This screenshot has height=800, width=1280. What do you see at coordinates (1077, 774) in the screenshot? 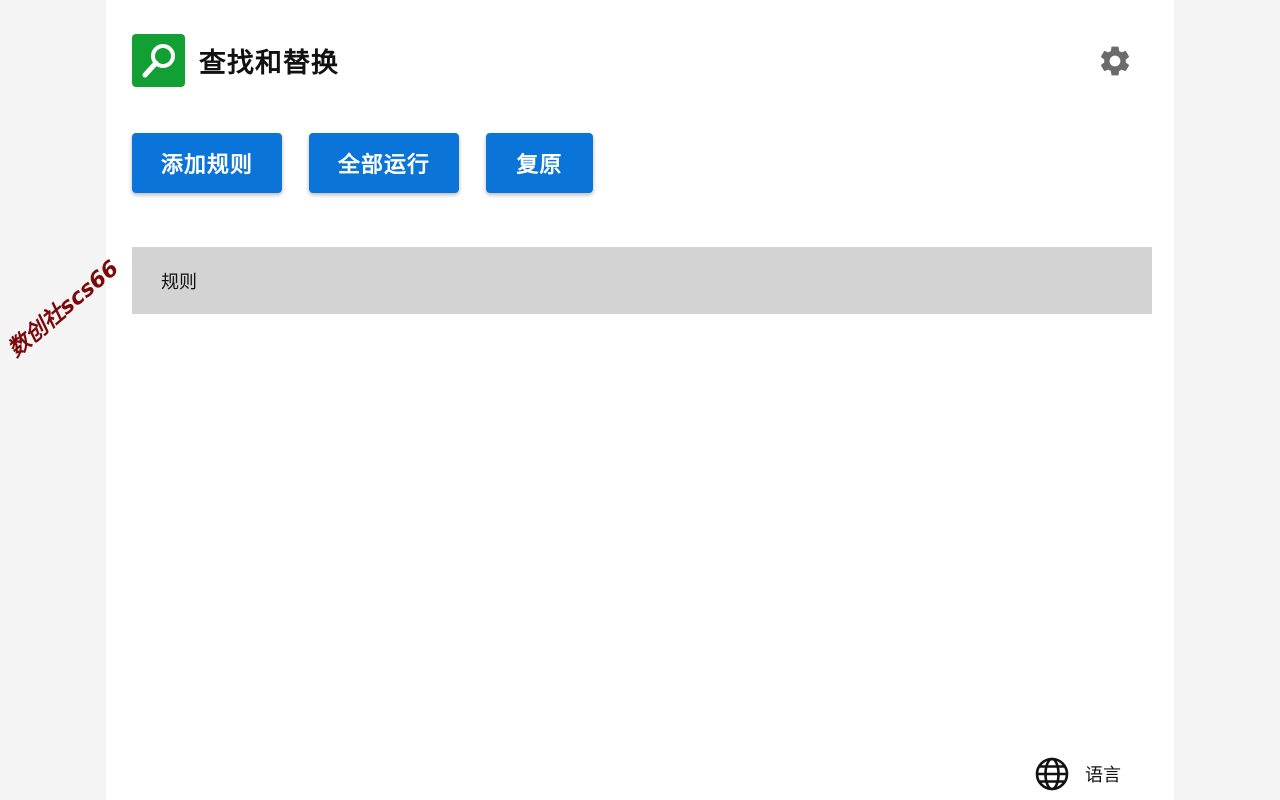
I see `language-button: 语言` at bounding box center [1077, 774].